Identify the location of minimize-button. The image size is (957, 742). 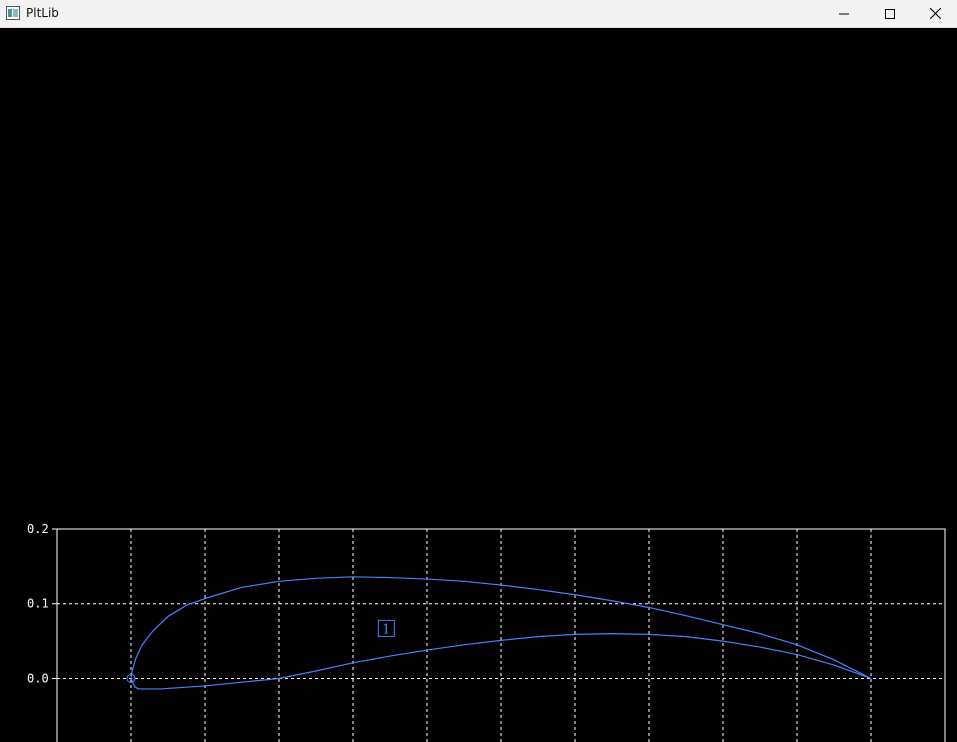
(844, 13).